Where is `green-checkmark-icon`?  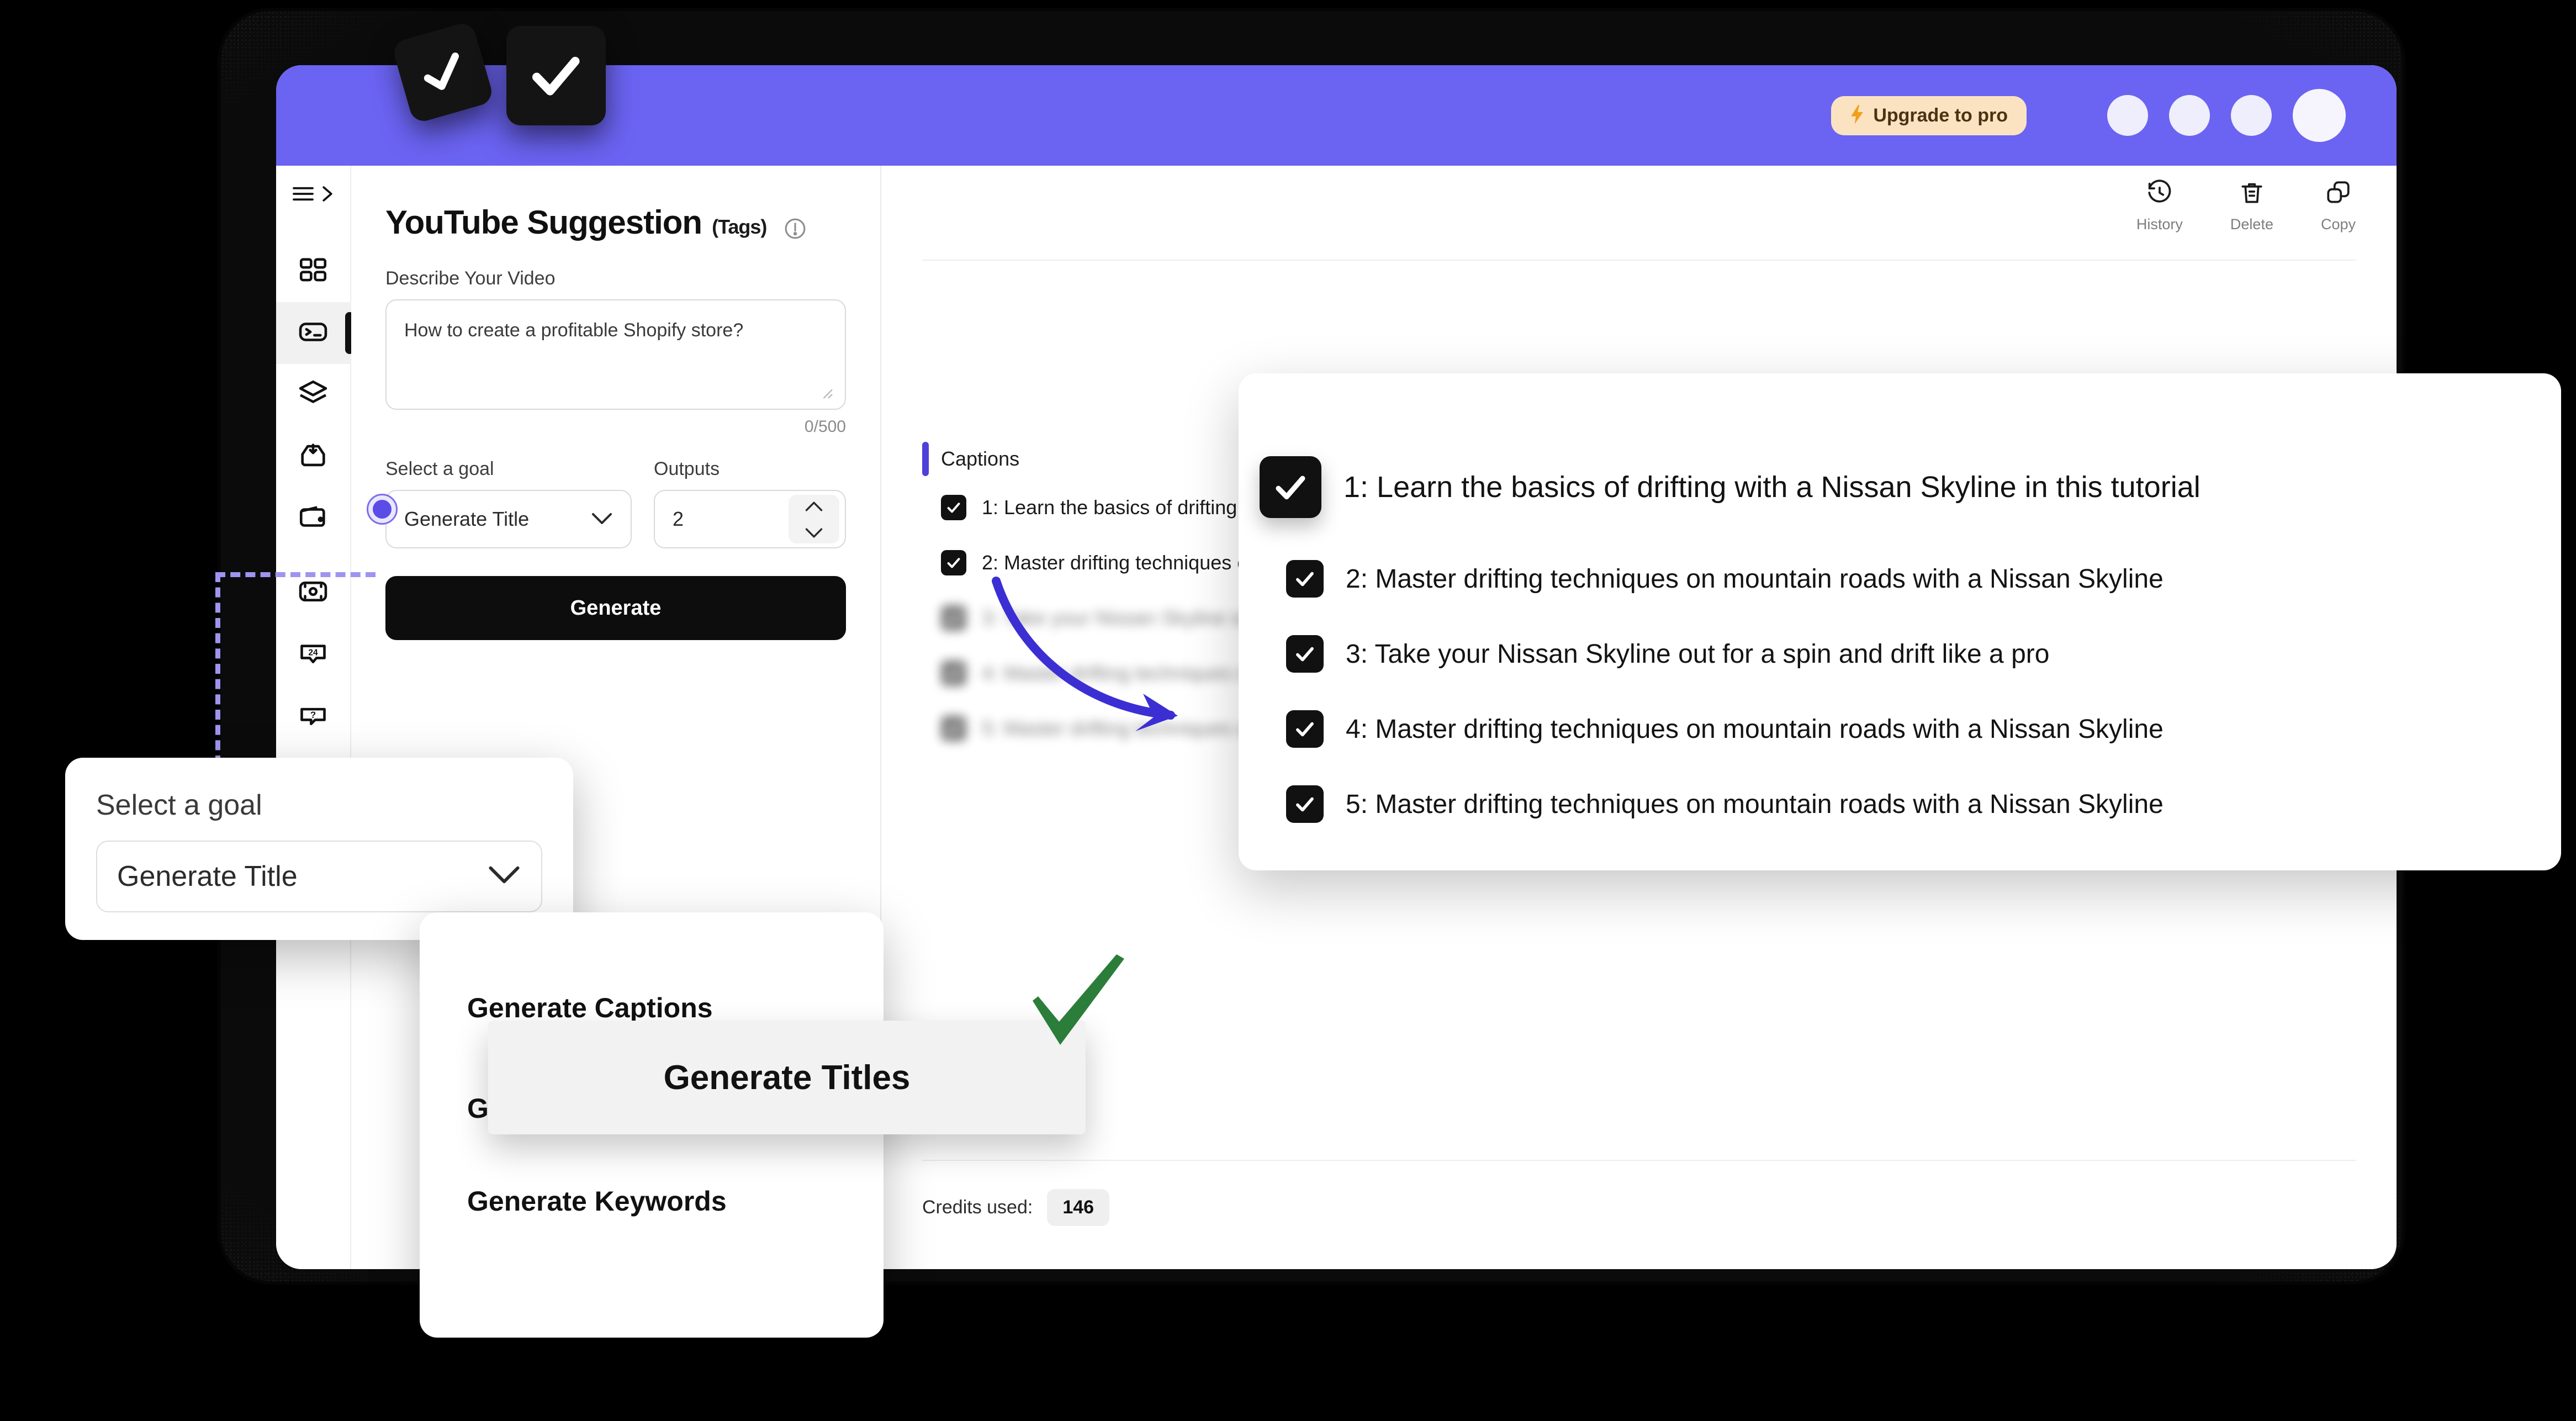
green-checkmark-icon is located at coordinates (1077, 1003).